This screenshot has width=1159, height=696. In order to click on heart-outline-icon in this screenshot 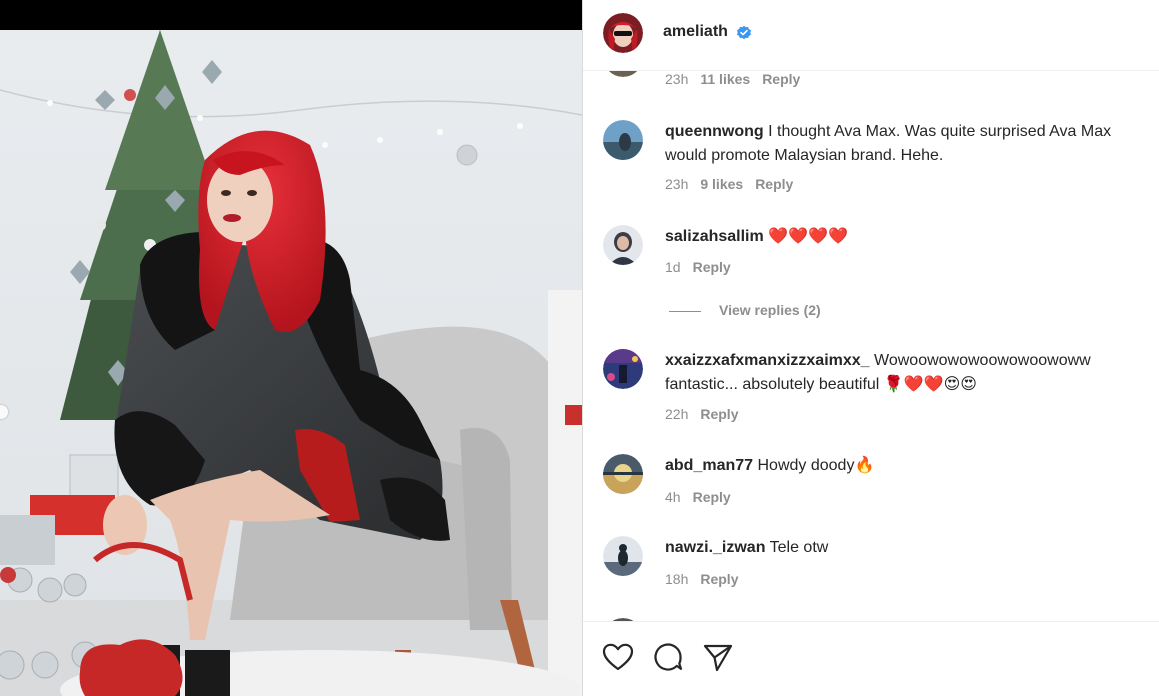, I will do `click(618, 657)`.